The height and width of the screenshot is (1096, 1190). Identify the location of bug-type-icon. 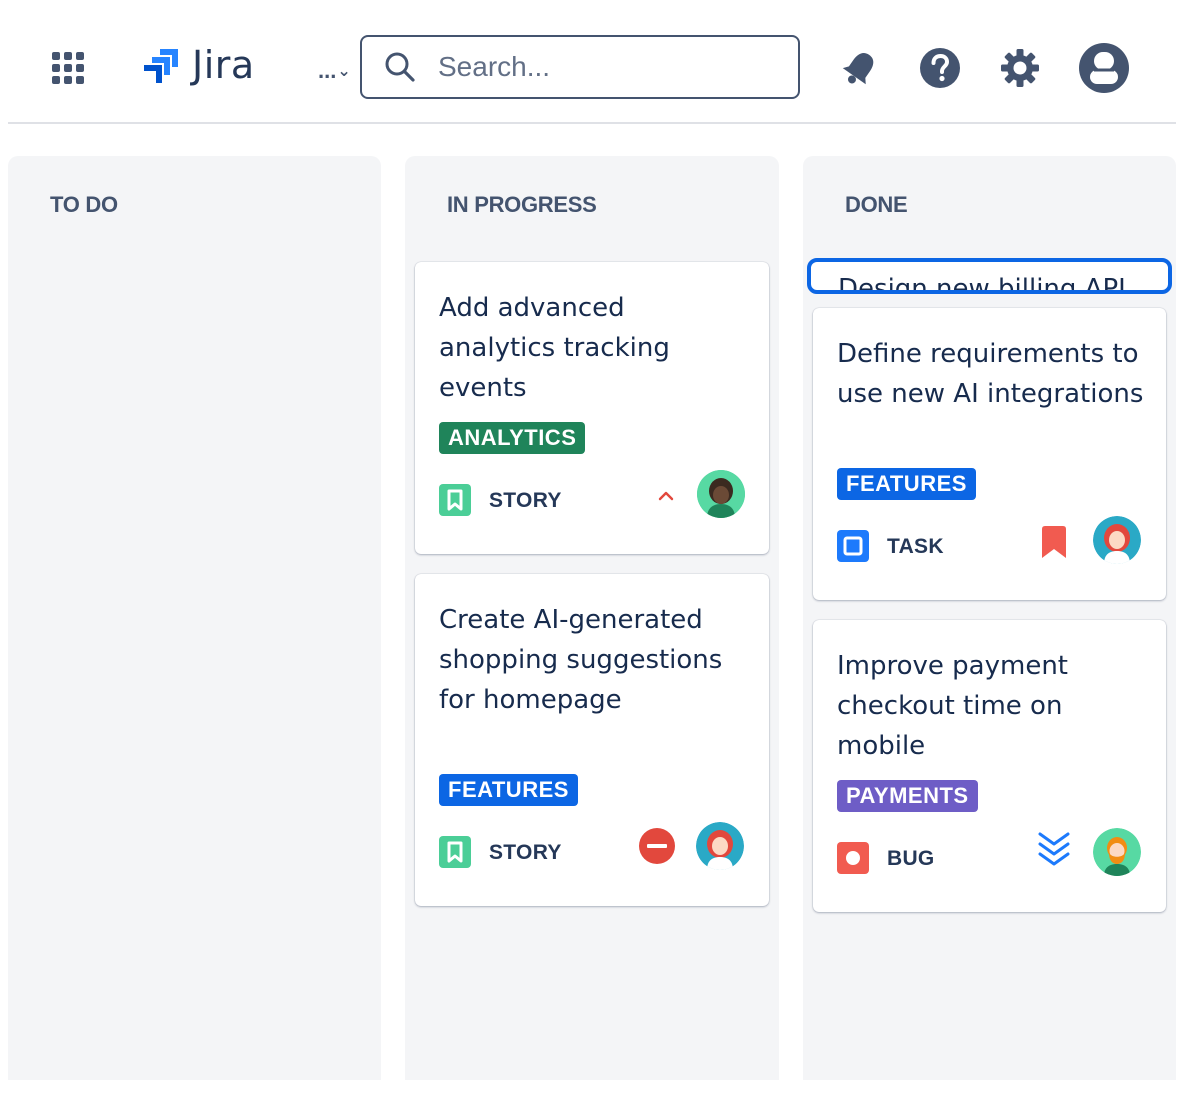
(853, 858).